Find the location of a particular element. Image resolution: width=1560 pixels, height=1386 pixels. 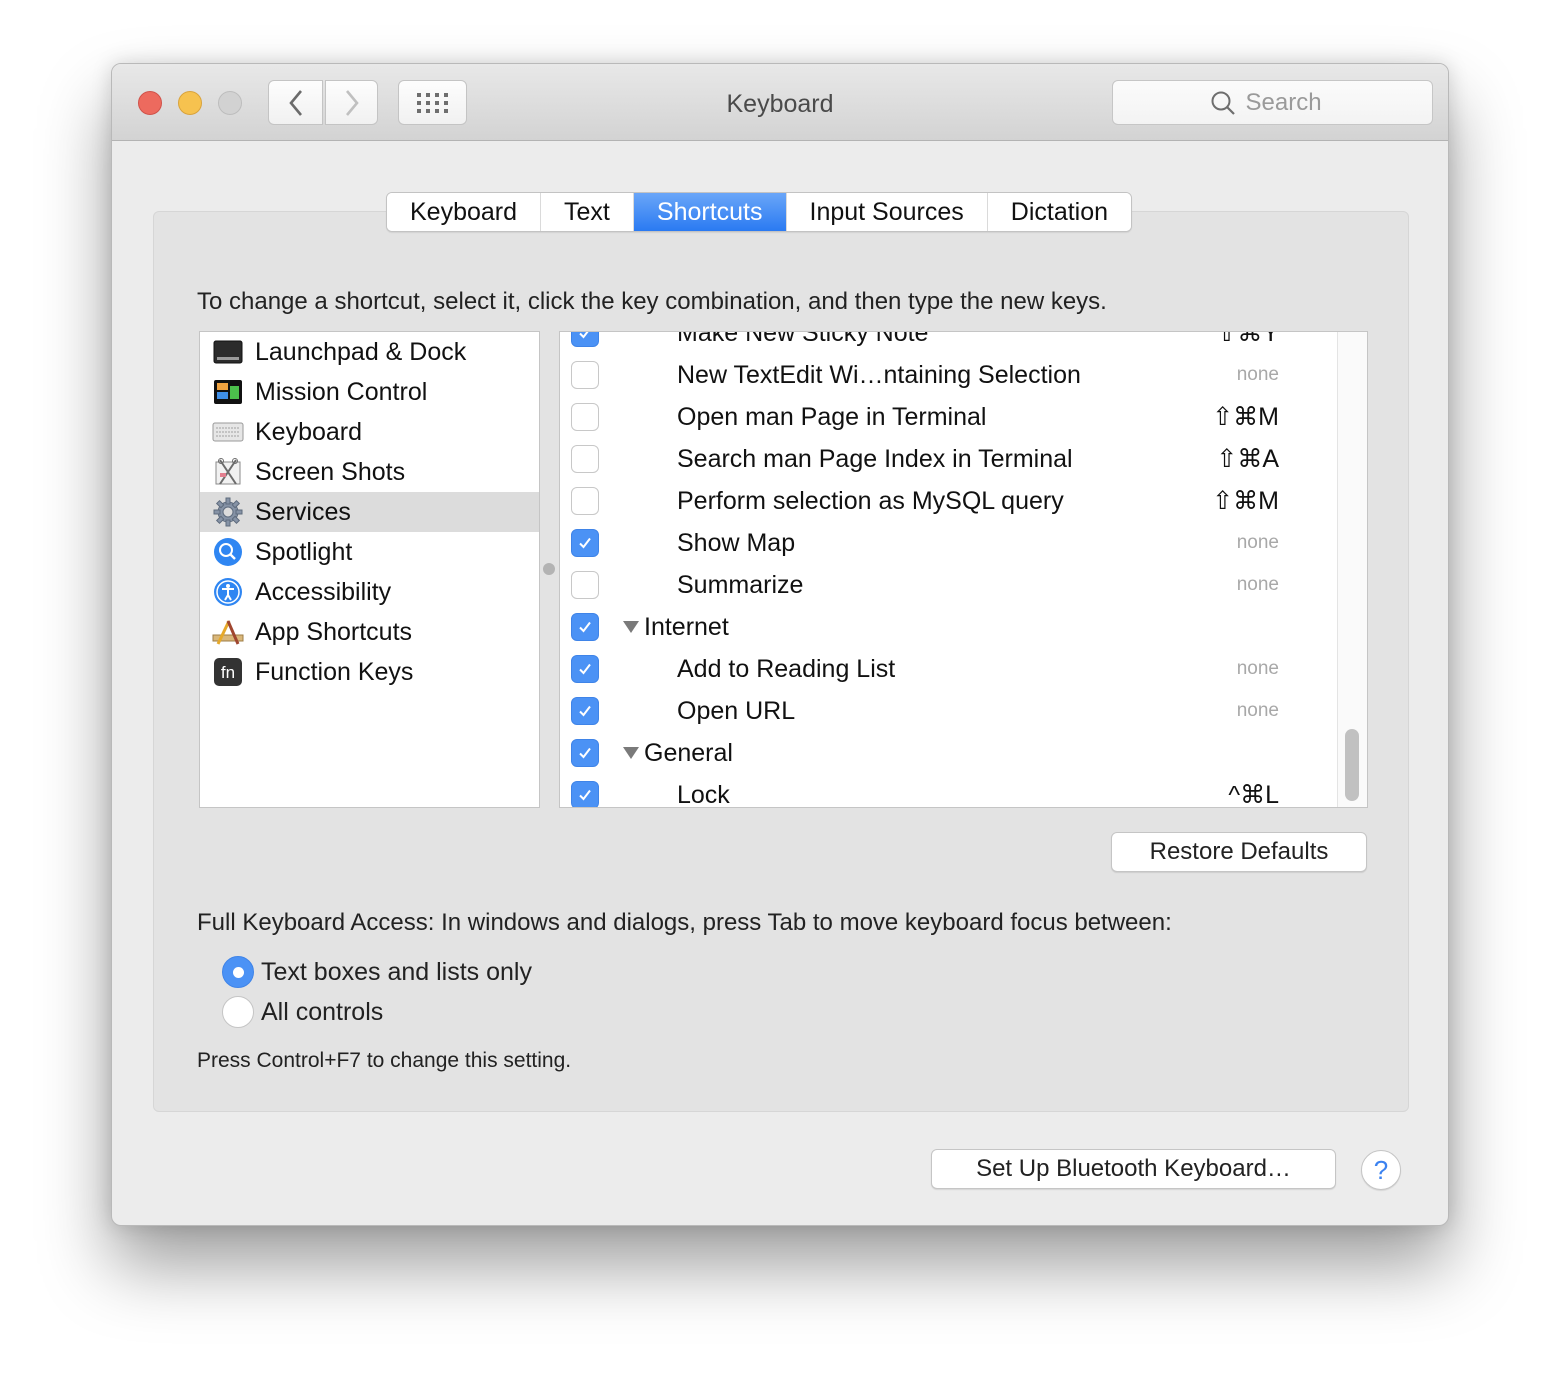

radio-label: Text boxes and lists only is located at coordinates (396, 971).